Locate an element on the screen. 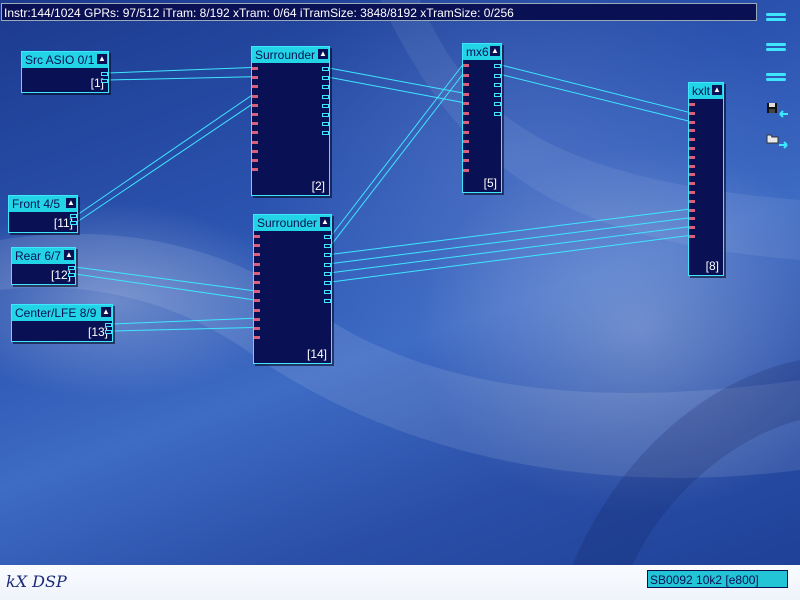  plugin-block-kxlt: kxlt ▲ [8] is located at coordinates (706, 179).